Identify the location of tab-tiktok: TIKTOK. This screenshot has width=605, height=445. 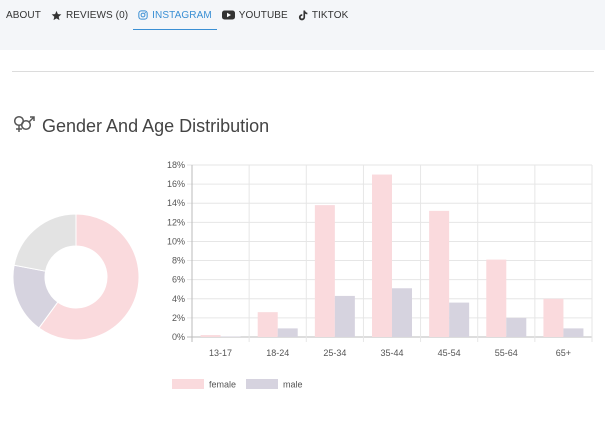
(323, 15).